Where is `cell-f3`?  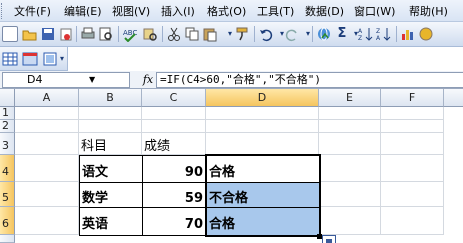 cell-f3 is located at coordinates (412, 144).